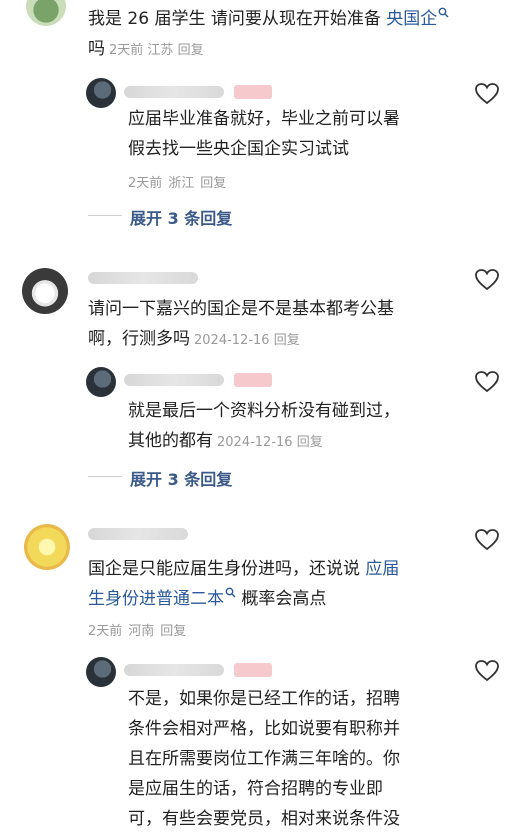 Image resolution: width=519 pixels, height=834 pixels. What do you see at coordinates (244, 584) in the screenshot?
I see `comment-text: 国企是只能应届生身份进吗，还说说 应届 生身份进普通二本 概率会高点` at bounding box center [244, 584].